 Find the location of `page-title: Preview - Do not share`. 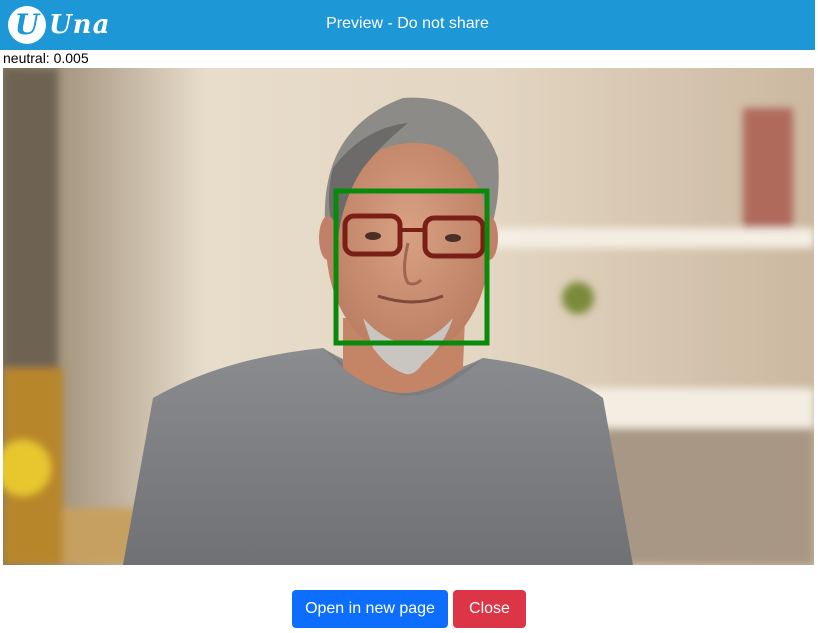

page-title: Preview - Do not share is located at coordinates (407, 23).